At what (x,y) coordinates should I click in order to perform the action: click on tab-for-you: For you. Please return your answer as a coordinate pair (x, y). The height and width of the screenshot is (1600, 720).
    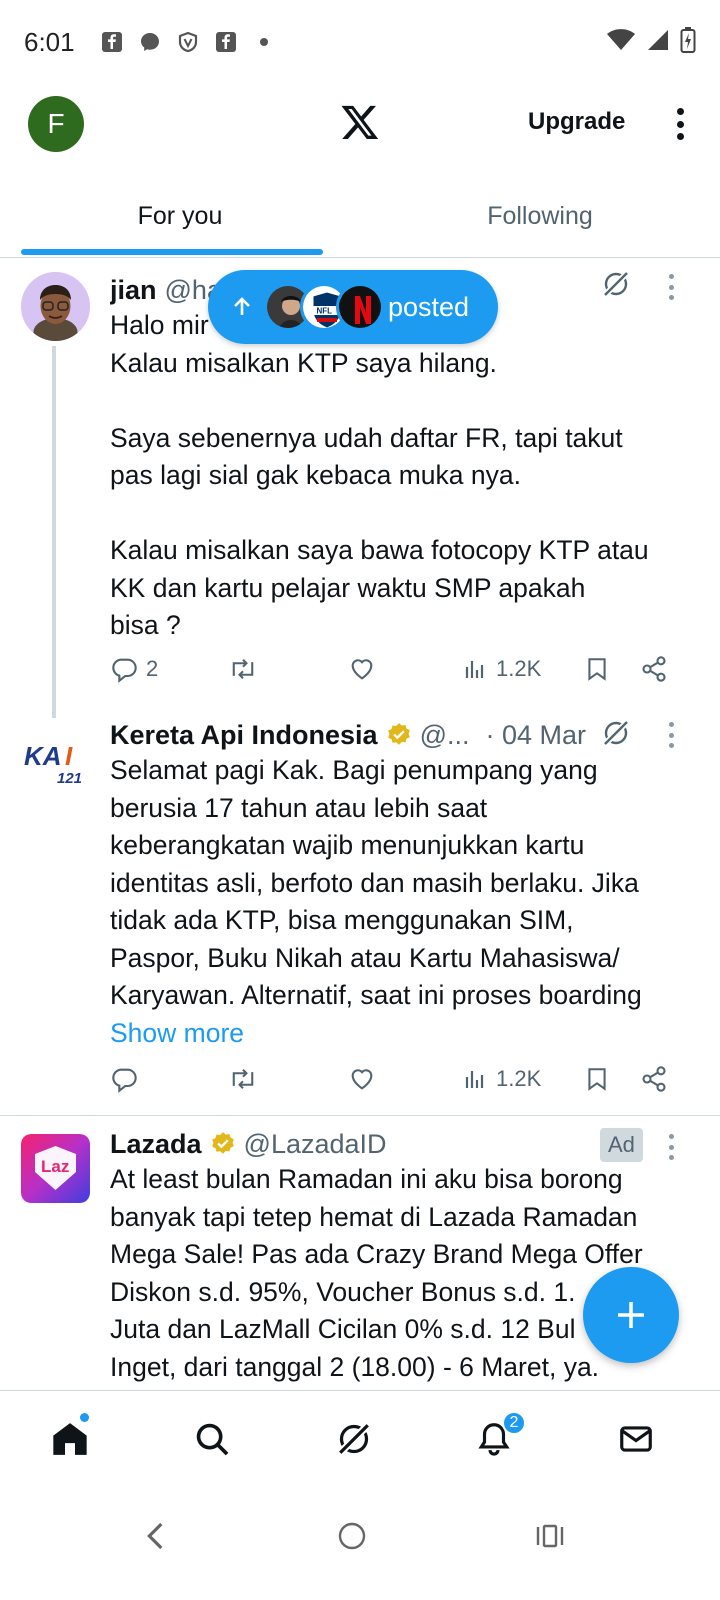
    Looking at the image, I should click on (180, 216).